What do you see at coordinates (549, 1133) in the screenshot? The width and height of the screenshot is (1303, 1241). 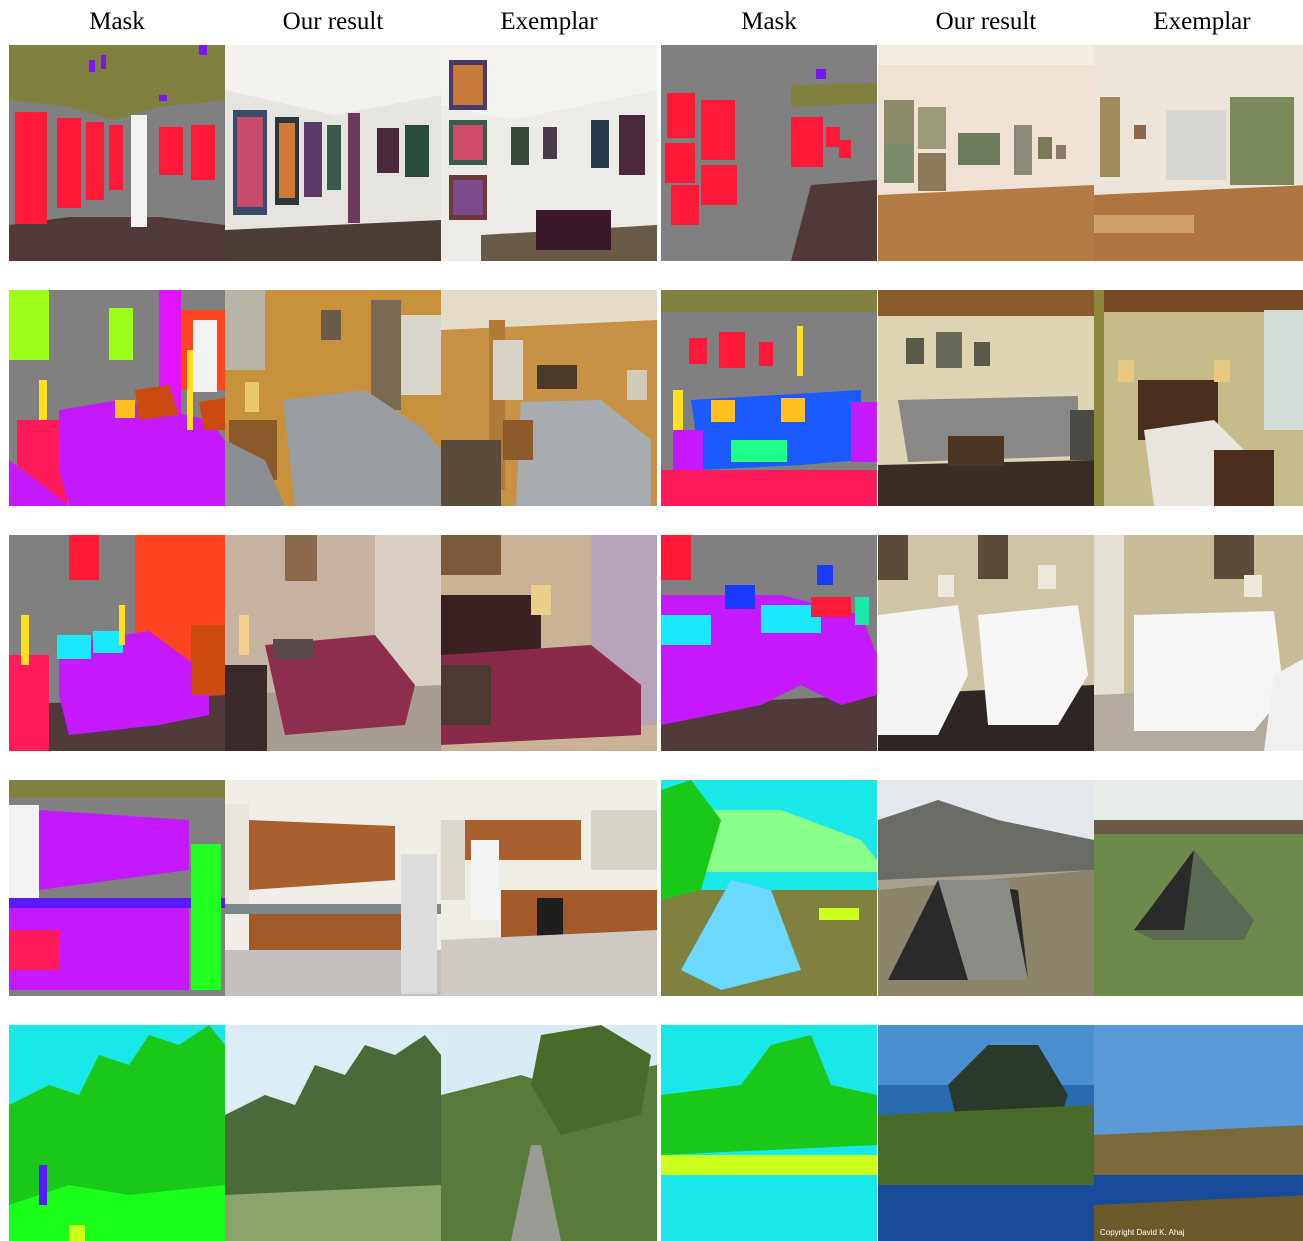 I see `exemplar-trees-left` at bounding box center [549, 1133].